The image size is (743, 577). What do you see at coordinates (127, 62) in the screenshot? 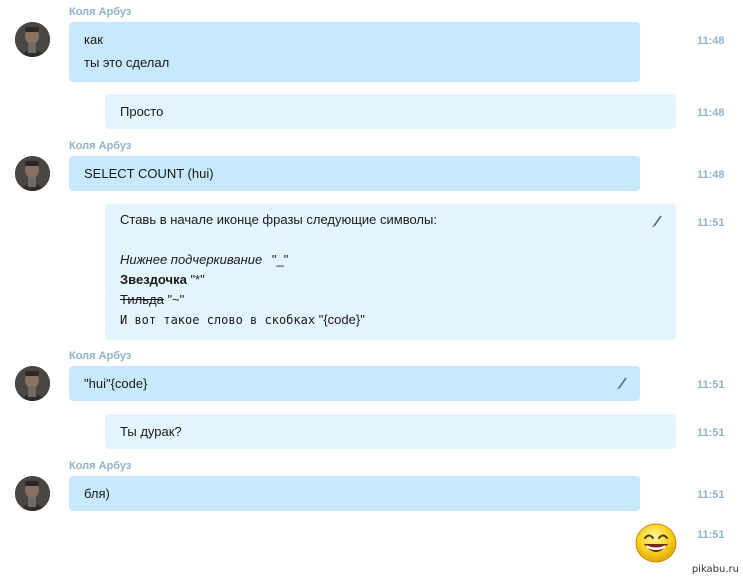
I see `message-text: ты это сделал` at bounding box center [127, 62].